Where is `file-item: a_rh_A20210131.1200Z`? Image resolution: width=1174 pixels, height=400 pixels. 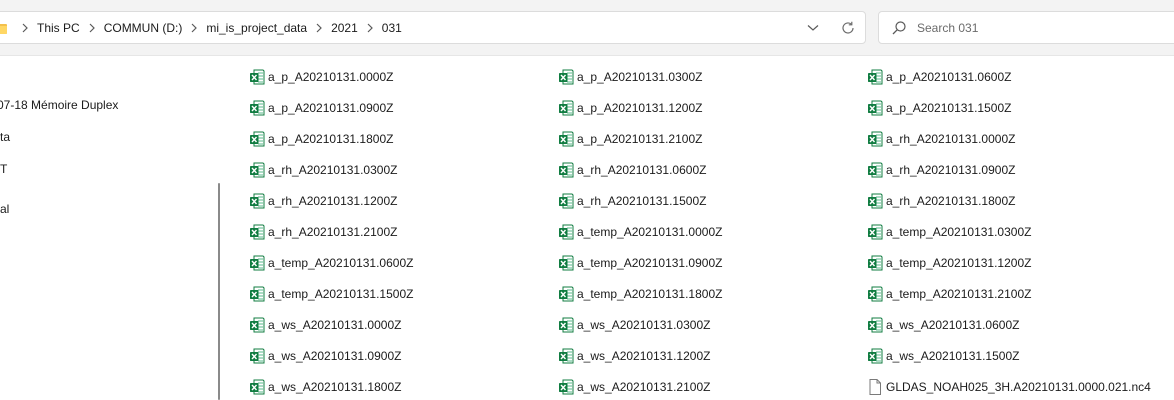 file-item: a_rh_A20210131.1200Z is located at coordinates (323, 200).